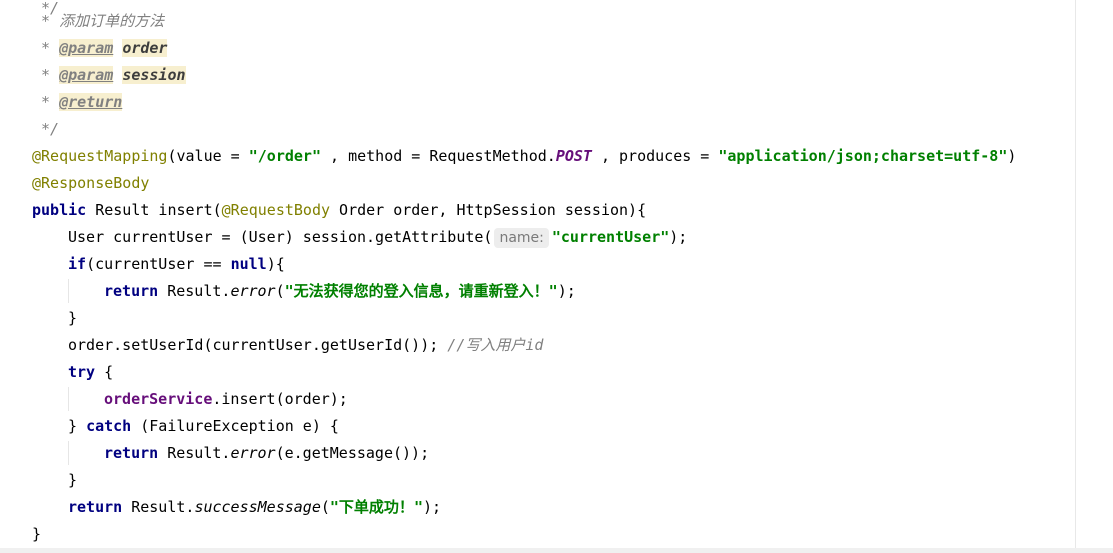 The image size is (1113, 553). What do you see at coordinates (863, 156) in the screenshot?
I see `string-literal: "application/json;charset=utf-8"` at bounding box center [863, 156].